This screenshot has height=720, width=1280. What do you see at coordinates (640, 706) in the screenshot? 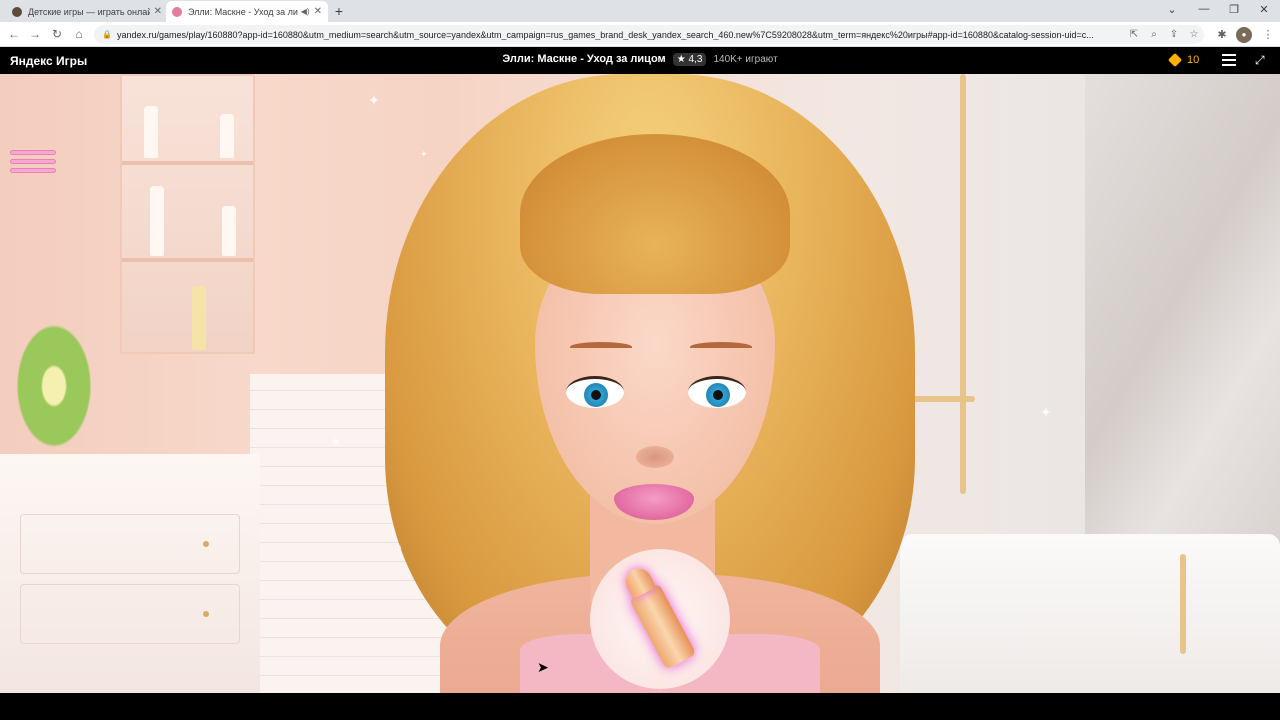
I see `bottom-bar` at bounding box center [640, 706].